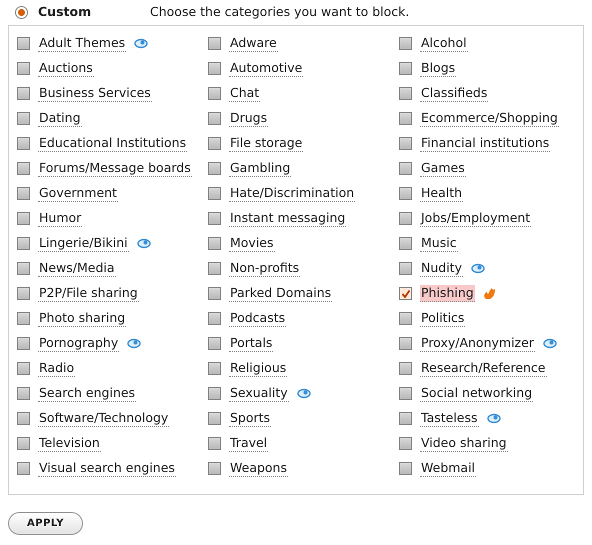 Image resolution: width=592 pixels, height=545 pixels. What do you see at coordinates (483, 368) in the screenshot?
I see `category-label: Research/Reference` at bounding box center [483, 368].